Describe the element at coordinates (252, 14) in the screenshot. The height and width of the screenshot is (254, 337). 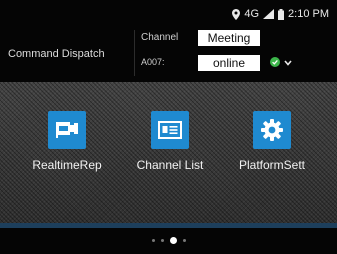
I see `network-type-label: 4G` at that location.